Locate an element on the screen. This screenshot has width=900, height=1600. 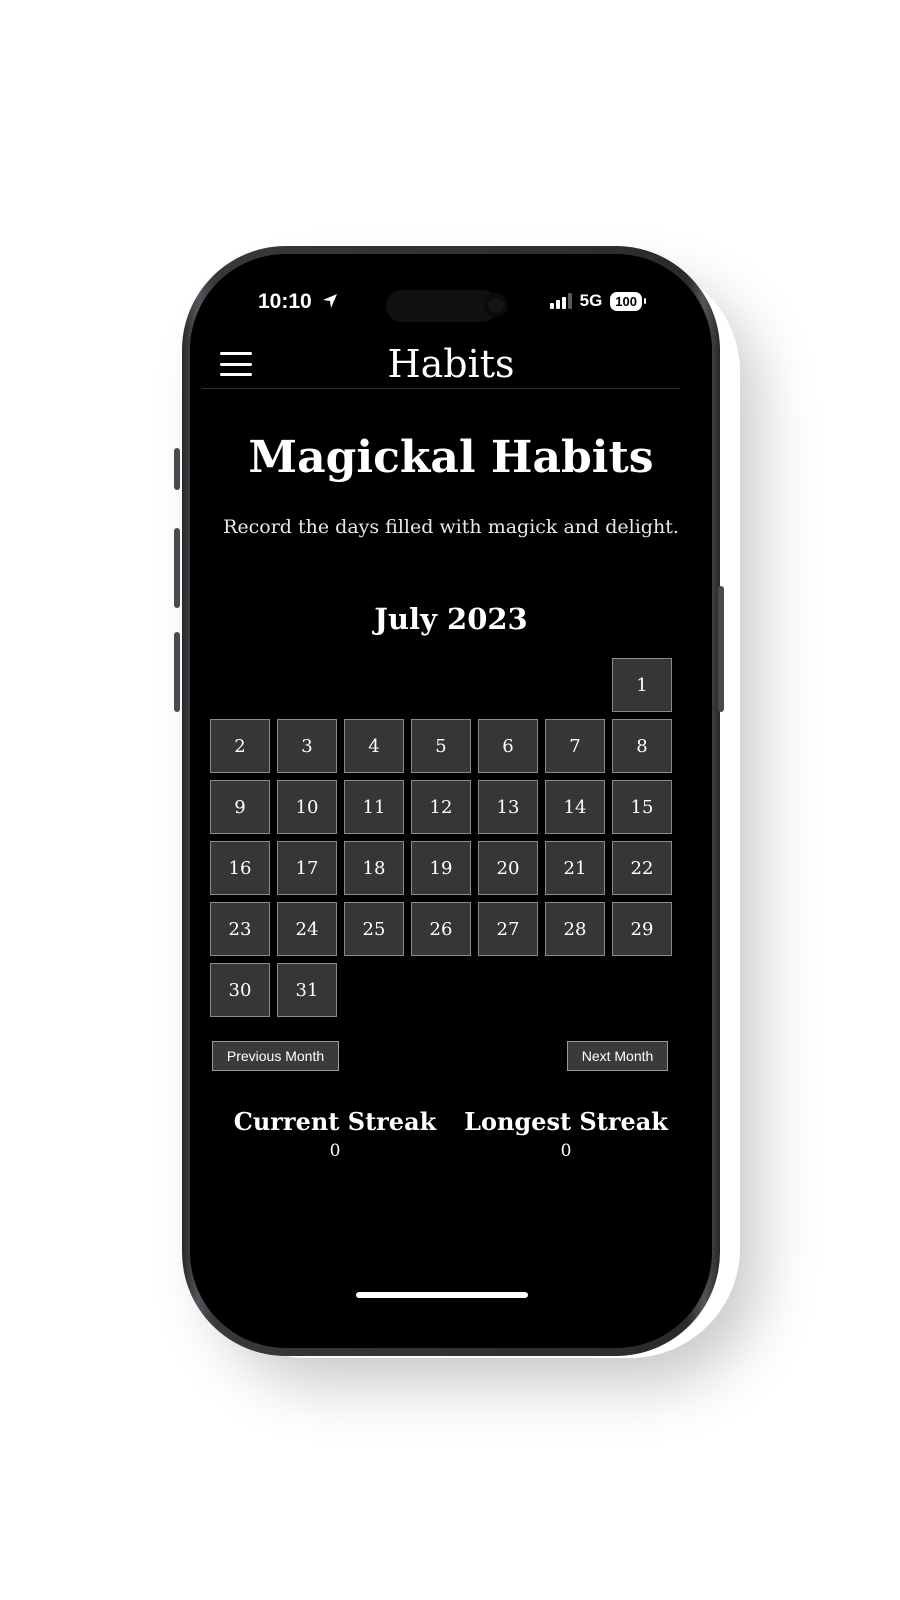
current-streak: Current Streak 0 is located at coordinates (335, 1134).